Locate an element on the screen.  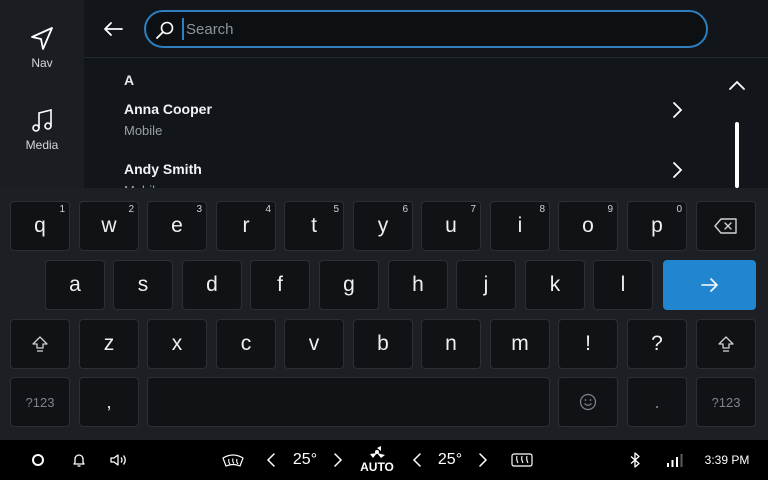
key-label: g is located at coordinates (349, 284).